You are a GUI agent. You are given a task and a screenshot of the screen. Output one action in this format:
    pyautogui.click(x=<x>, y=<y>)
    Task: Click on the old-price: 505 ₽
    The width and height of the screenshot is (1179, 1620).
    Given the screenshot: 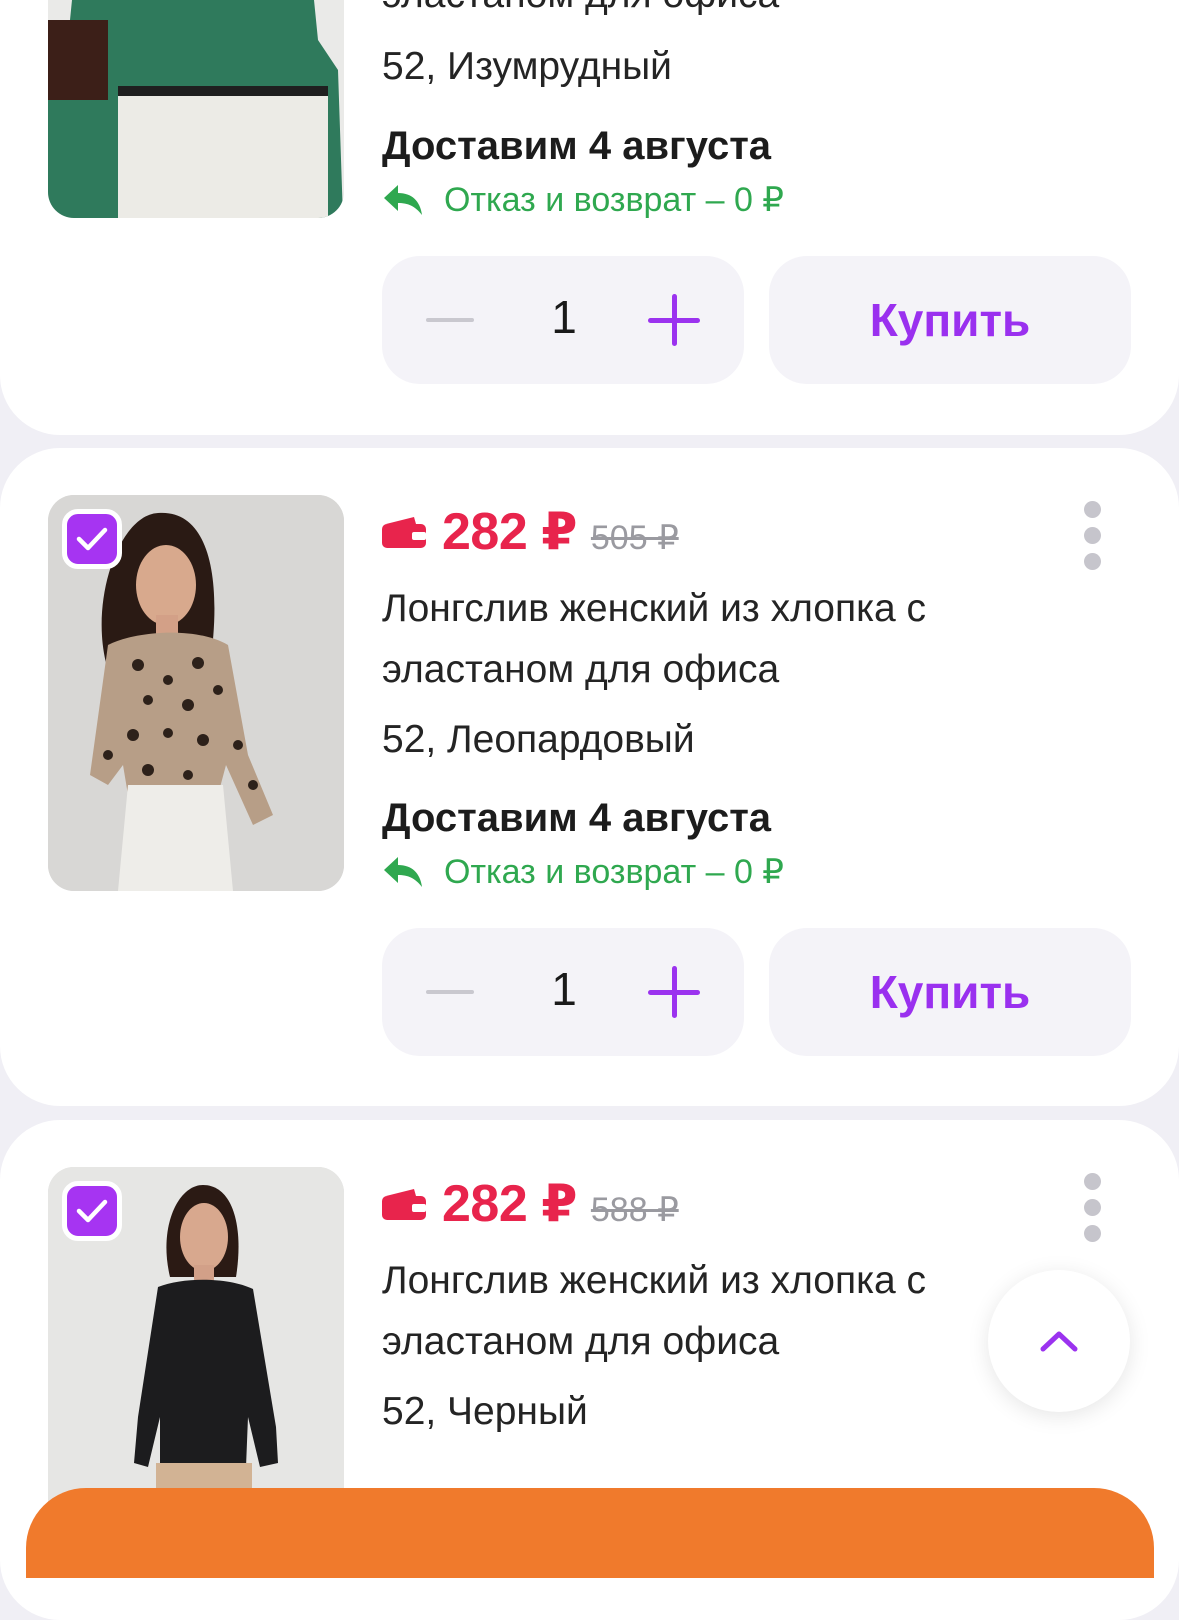 What is the action you would take?
    pyautogui.click(x=634, y=538)
    